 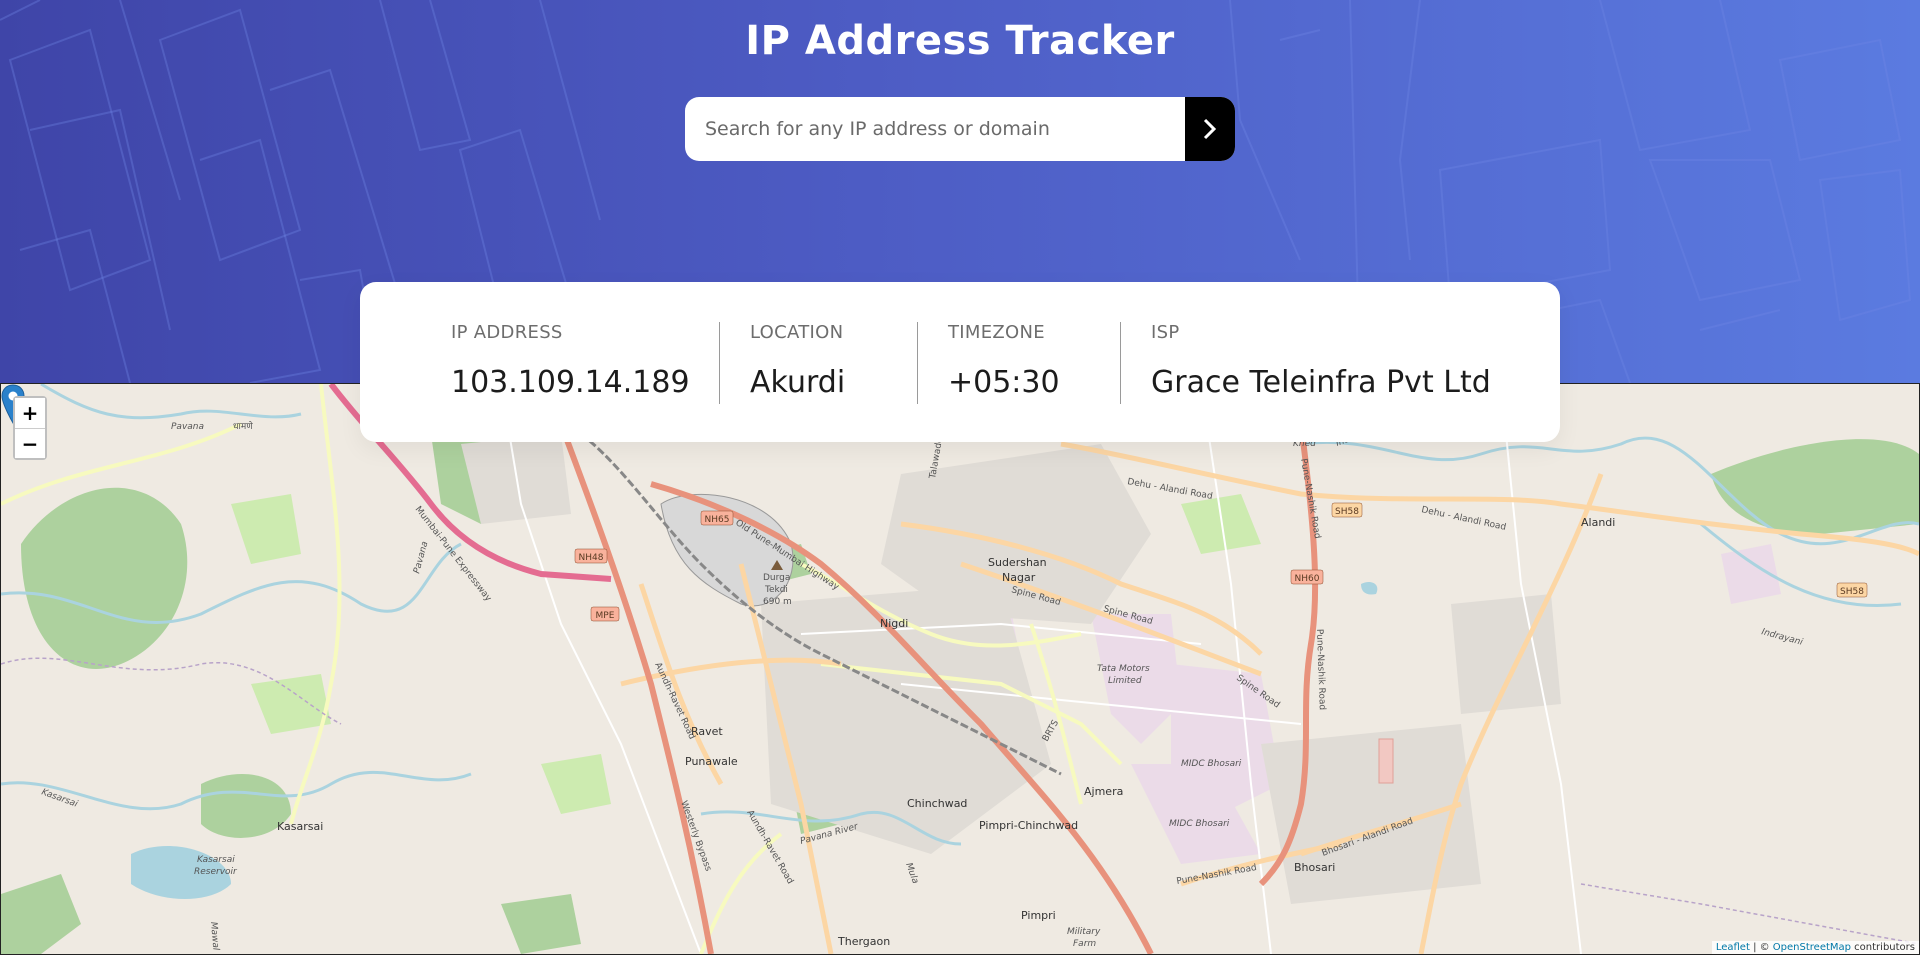 What do you see at coordinates (1017, 562) in the screenshot?
I see `map-label: Sudershan` at bounding box center [1017, 562].